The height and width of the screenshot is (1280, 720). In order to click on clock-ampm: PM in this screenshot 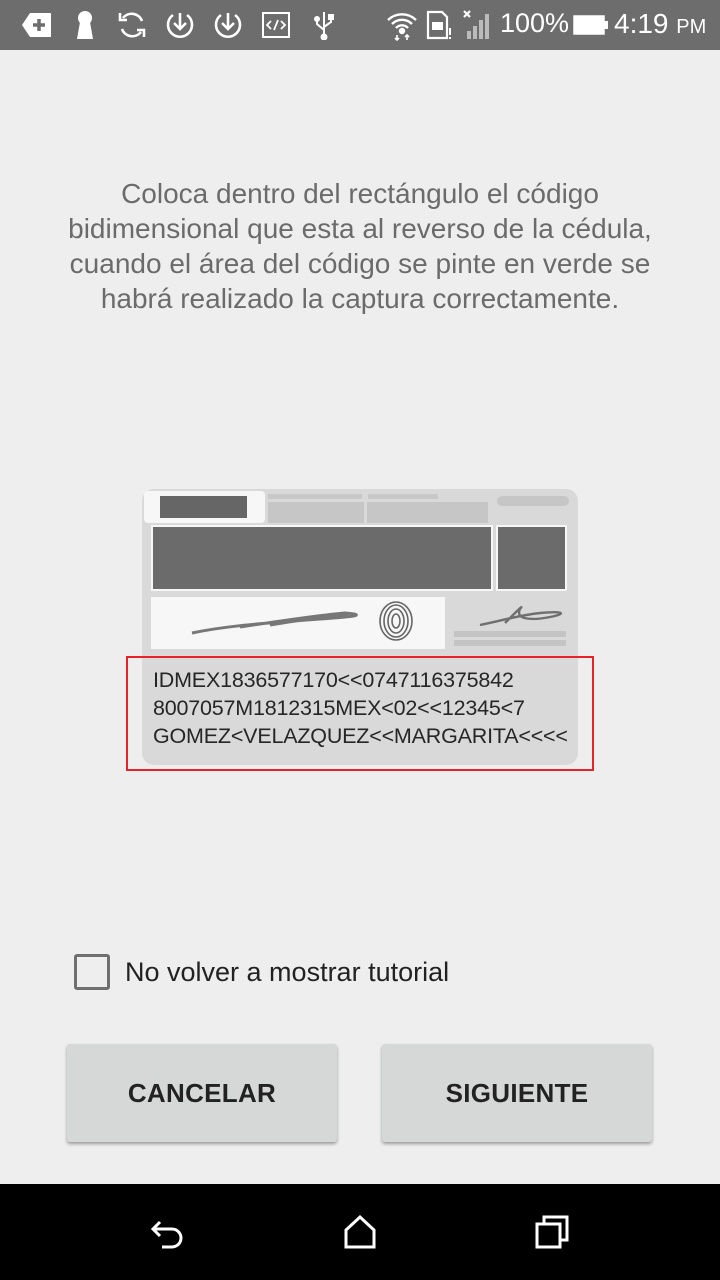, I will do `click(691, 27)`.